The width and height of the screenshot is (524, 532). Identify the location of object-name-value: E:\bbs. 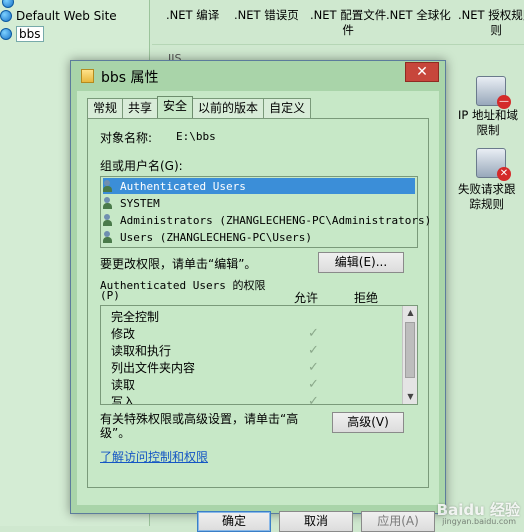
(196, 136).